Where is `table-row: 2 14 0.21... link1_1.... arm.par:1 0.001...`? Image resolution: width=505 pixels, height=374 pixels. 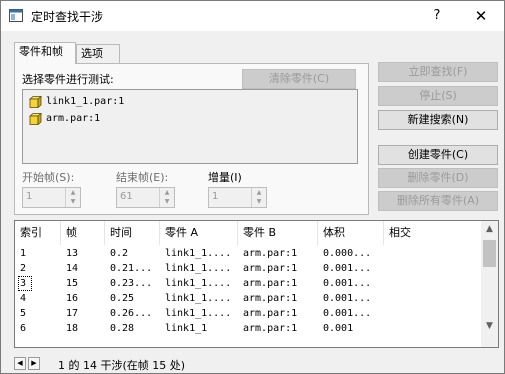 table-row: 2 14 0.21... link1_1.... arm.par:1 0.001... is located at coordinates (248, 268).